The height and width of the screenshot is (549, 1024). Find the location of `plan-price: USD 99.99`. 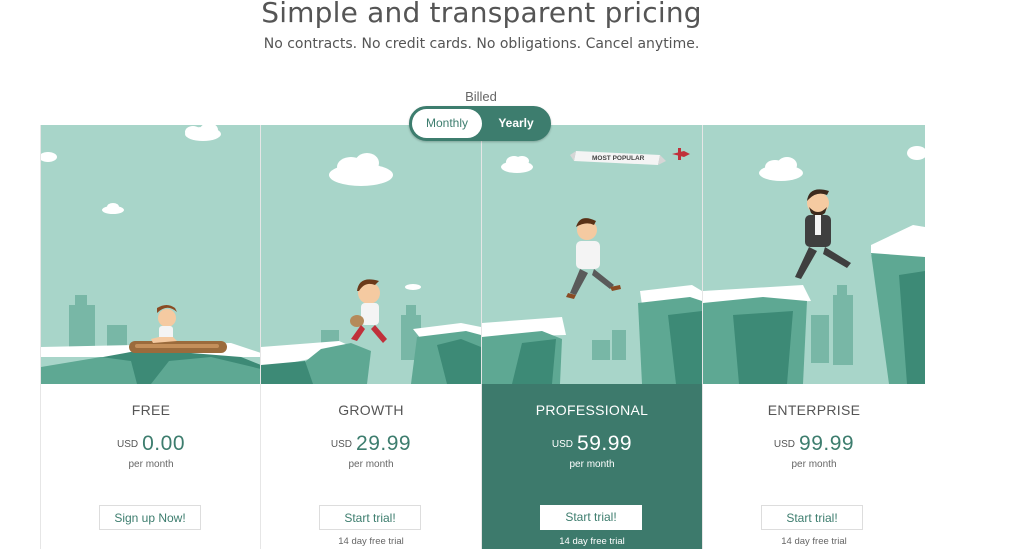

plan-price: USD 99.99 is located at coordinates (814, 444).